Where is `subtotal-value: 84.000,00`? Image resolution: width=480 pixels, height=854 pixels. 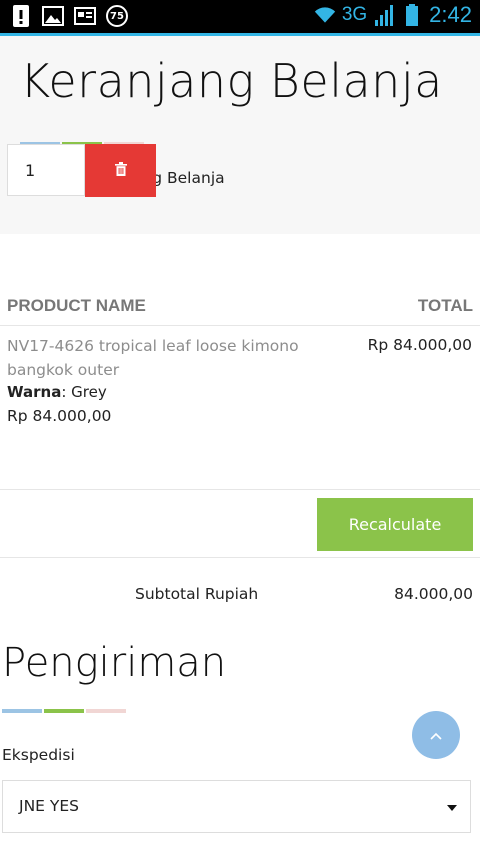 subtotal-value: 84.000,00 is located at coordinates (433, 594).